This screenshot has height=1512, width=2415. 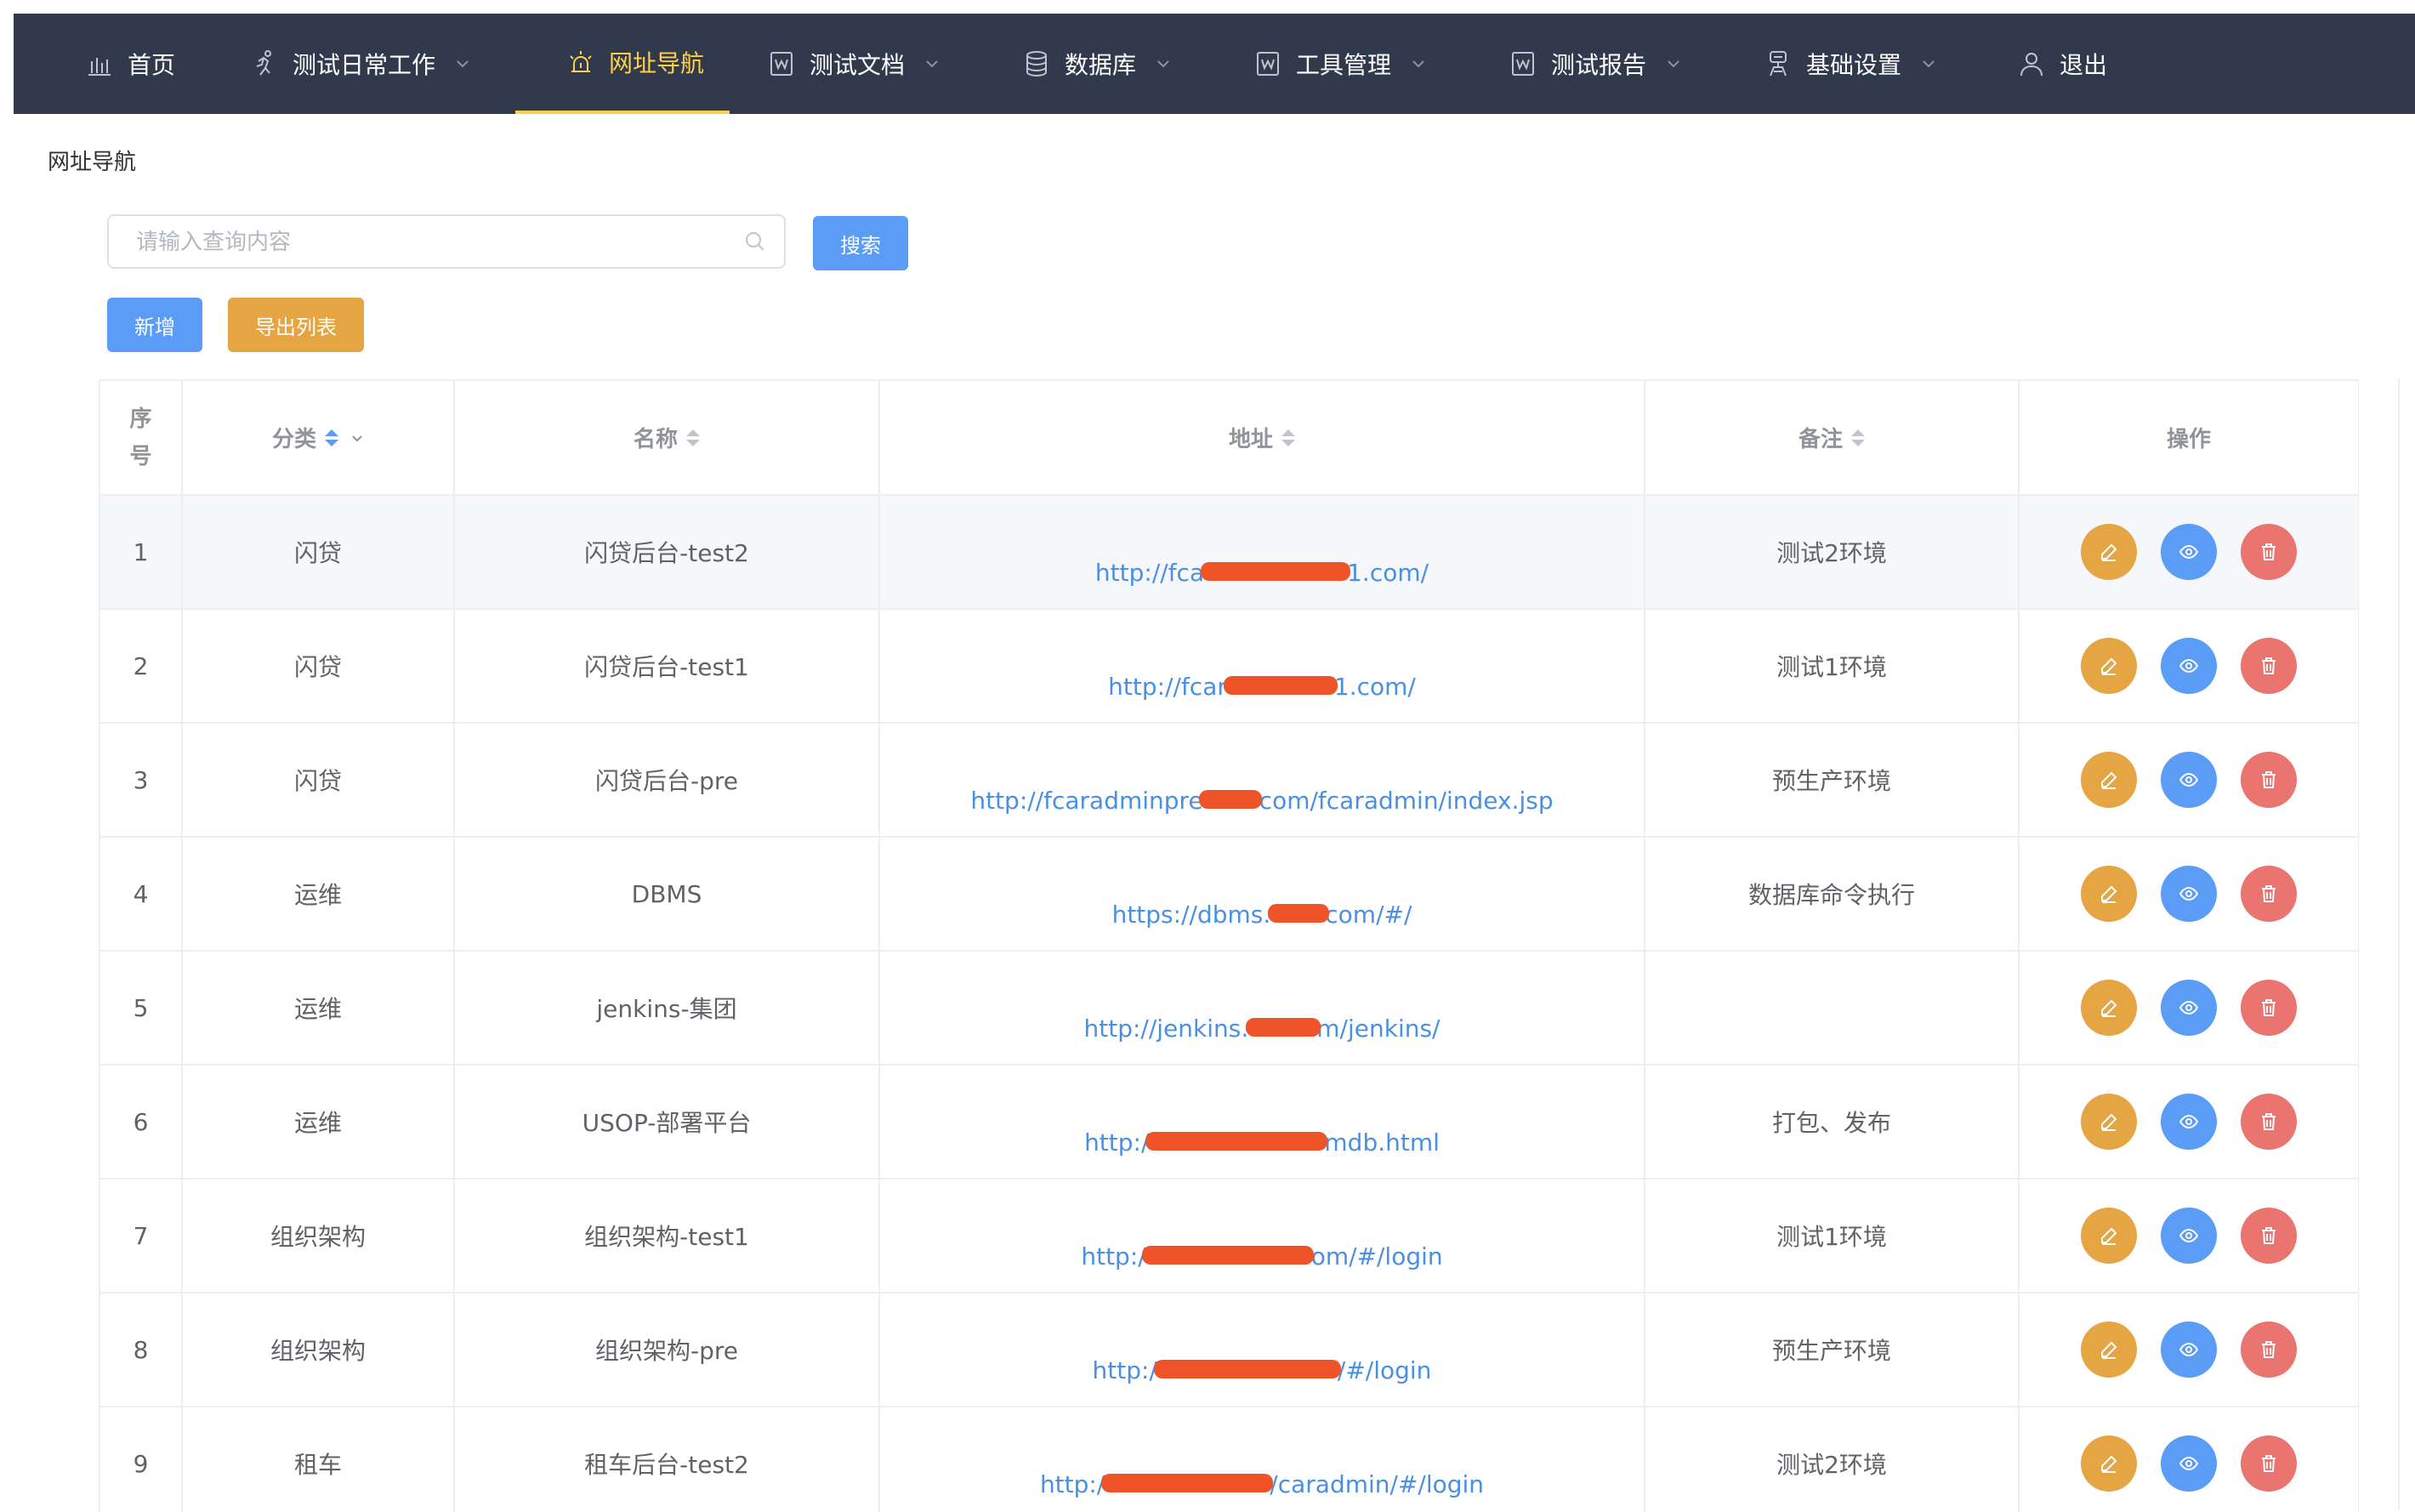 I want to click on seq-text: 4, so click(x=141, y=893).